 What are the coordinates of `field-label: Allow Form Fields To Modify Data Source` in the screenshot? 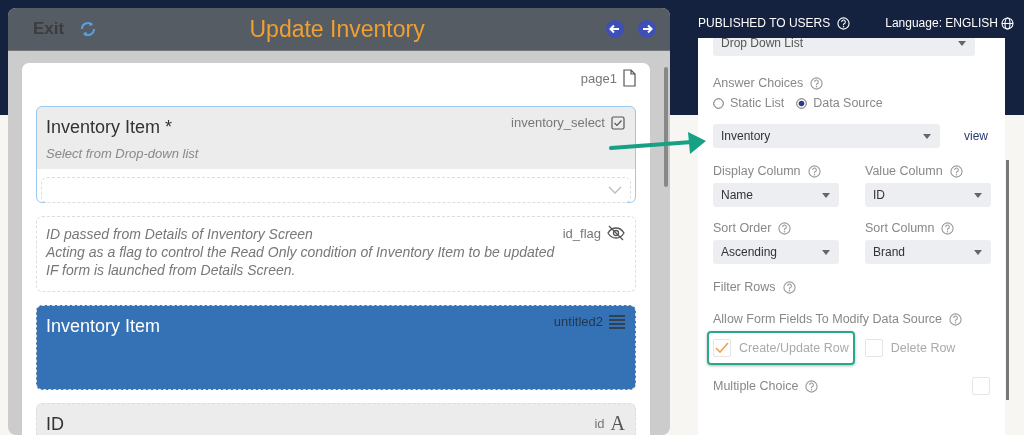 It's located at (828, 319).